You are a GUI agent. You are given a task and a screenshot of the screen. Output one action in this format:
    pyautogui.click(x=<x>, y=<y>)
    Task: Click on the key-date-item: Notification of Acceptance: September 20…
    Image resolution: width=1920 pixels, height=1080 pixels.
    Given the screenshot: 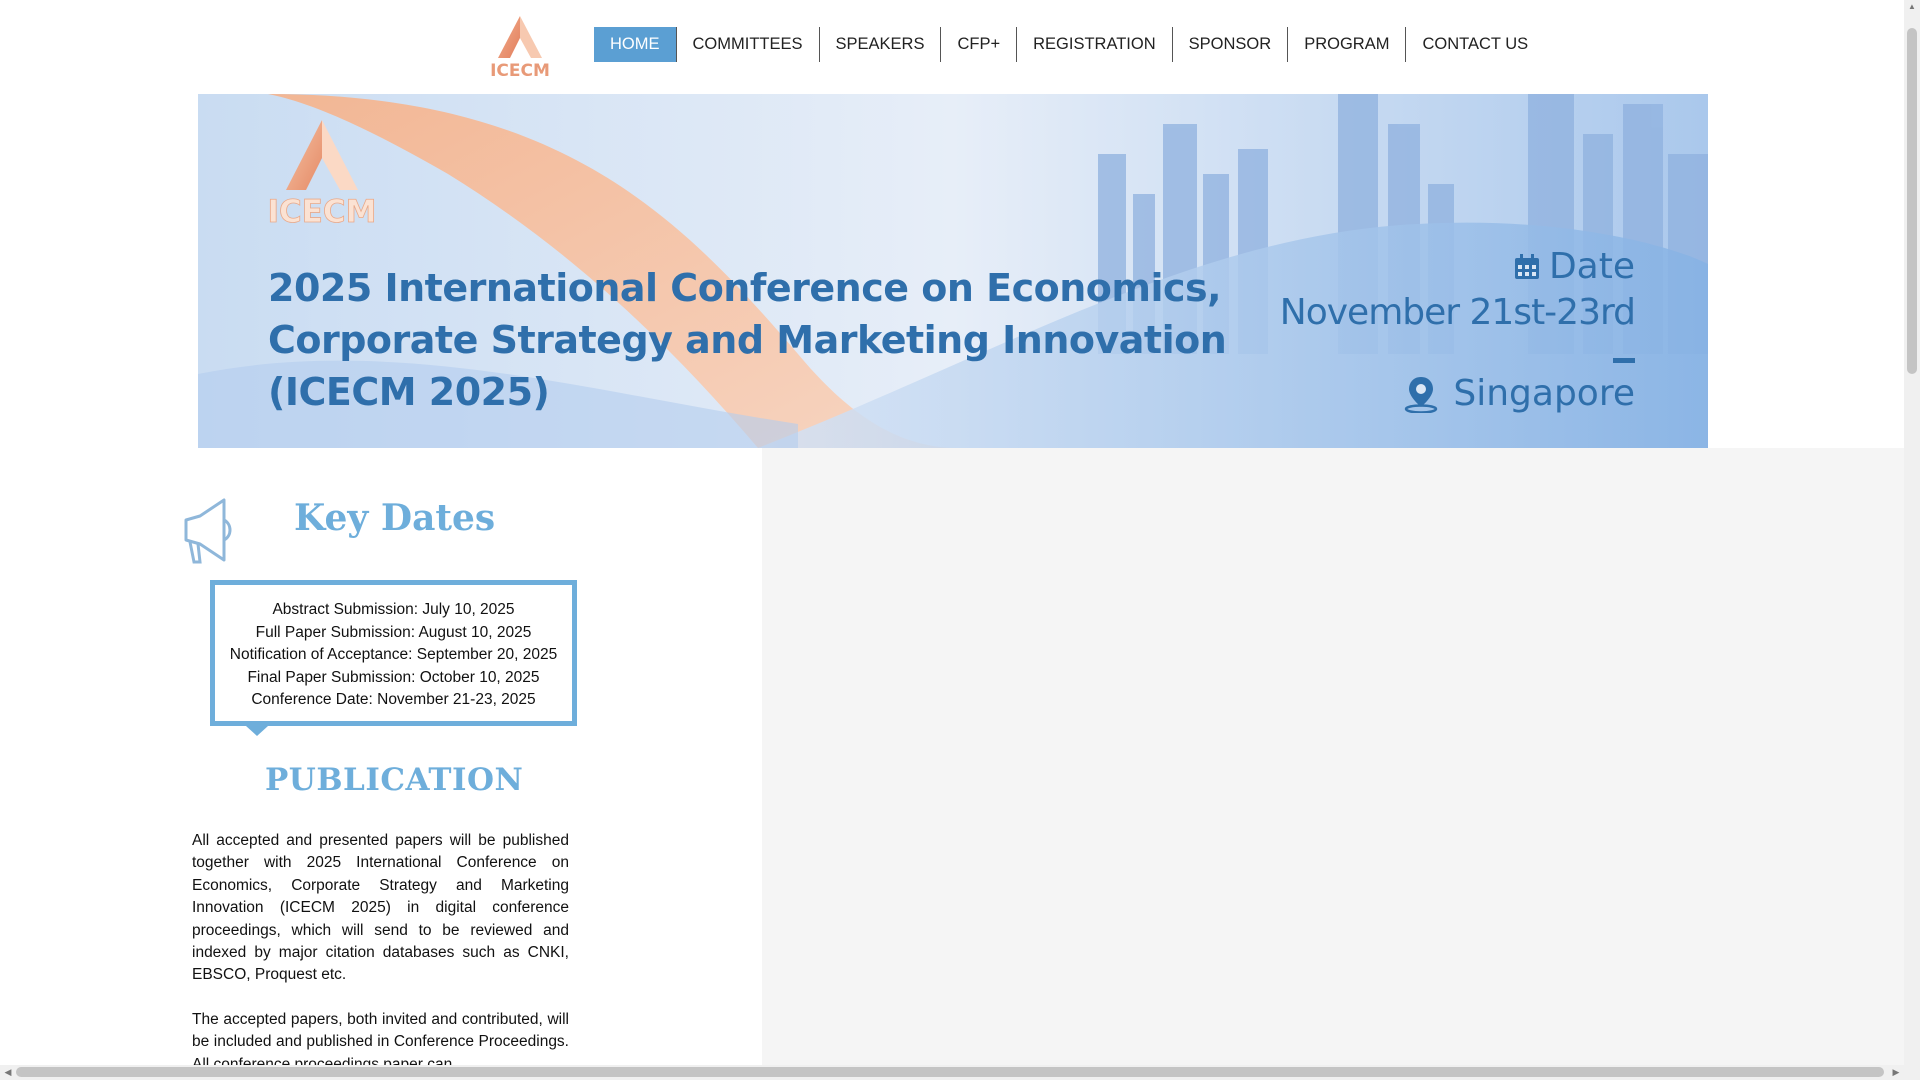 What is the action you would take?
    pyautogui.click(x=393, y=654)
    